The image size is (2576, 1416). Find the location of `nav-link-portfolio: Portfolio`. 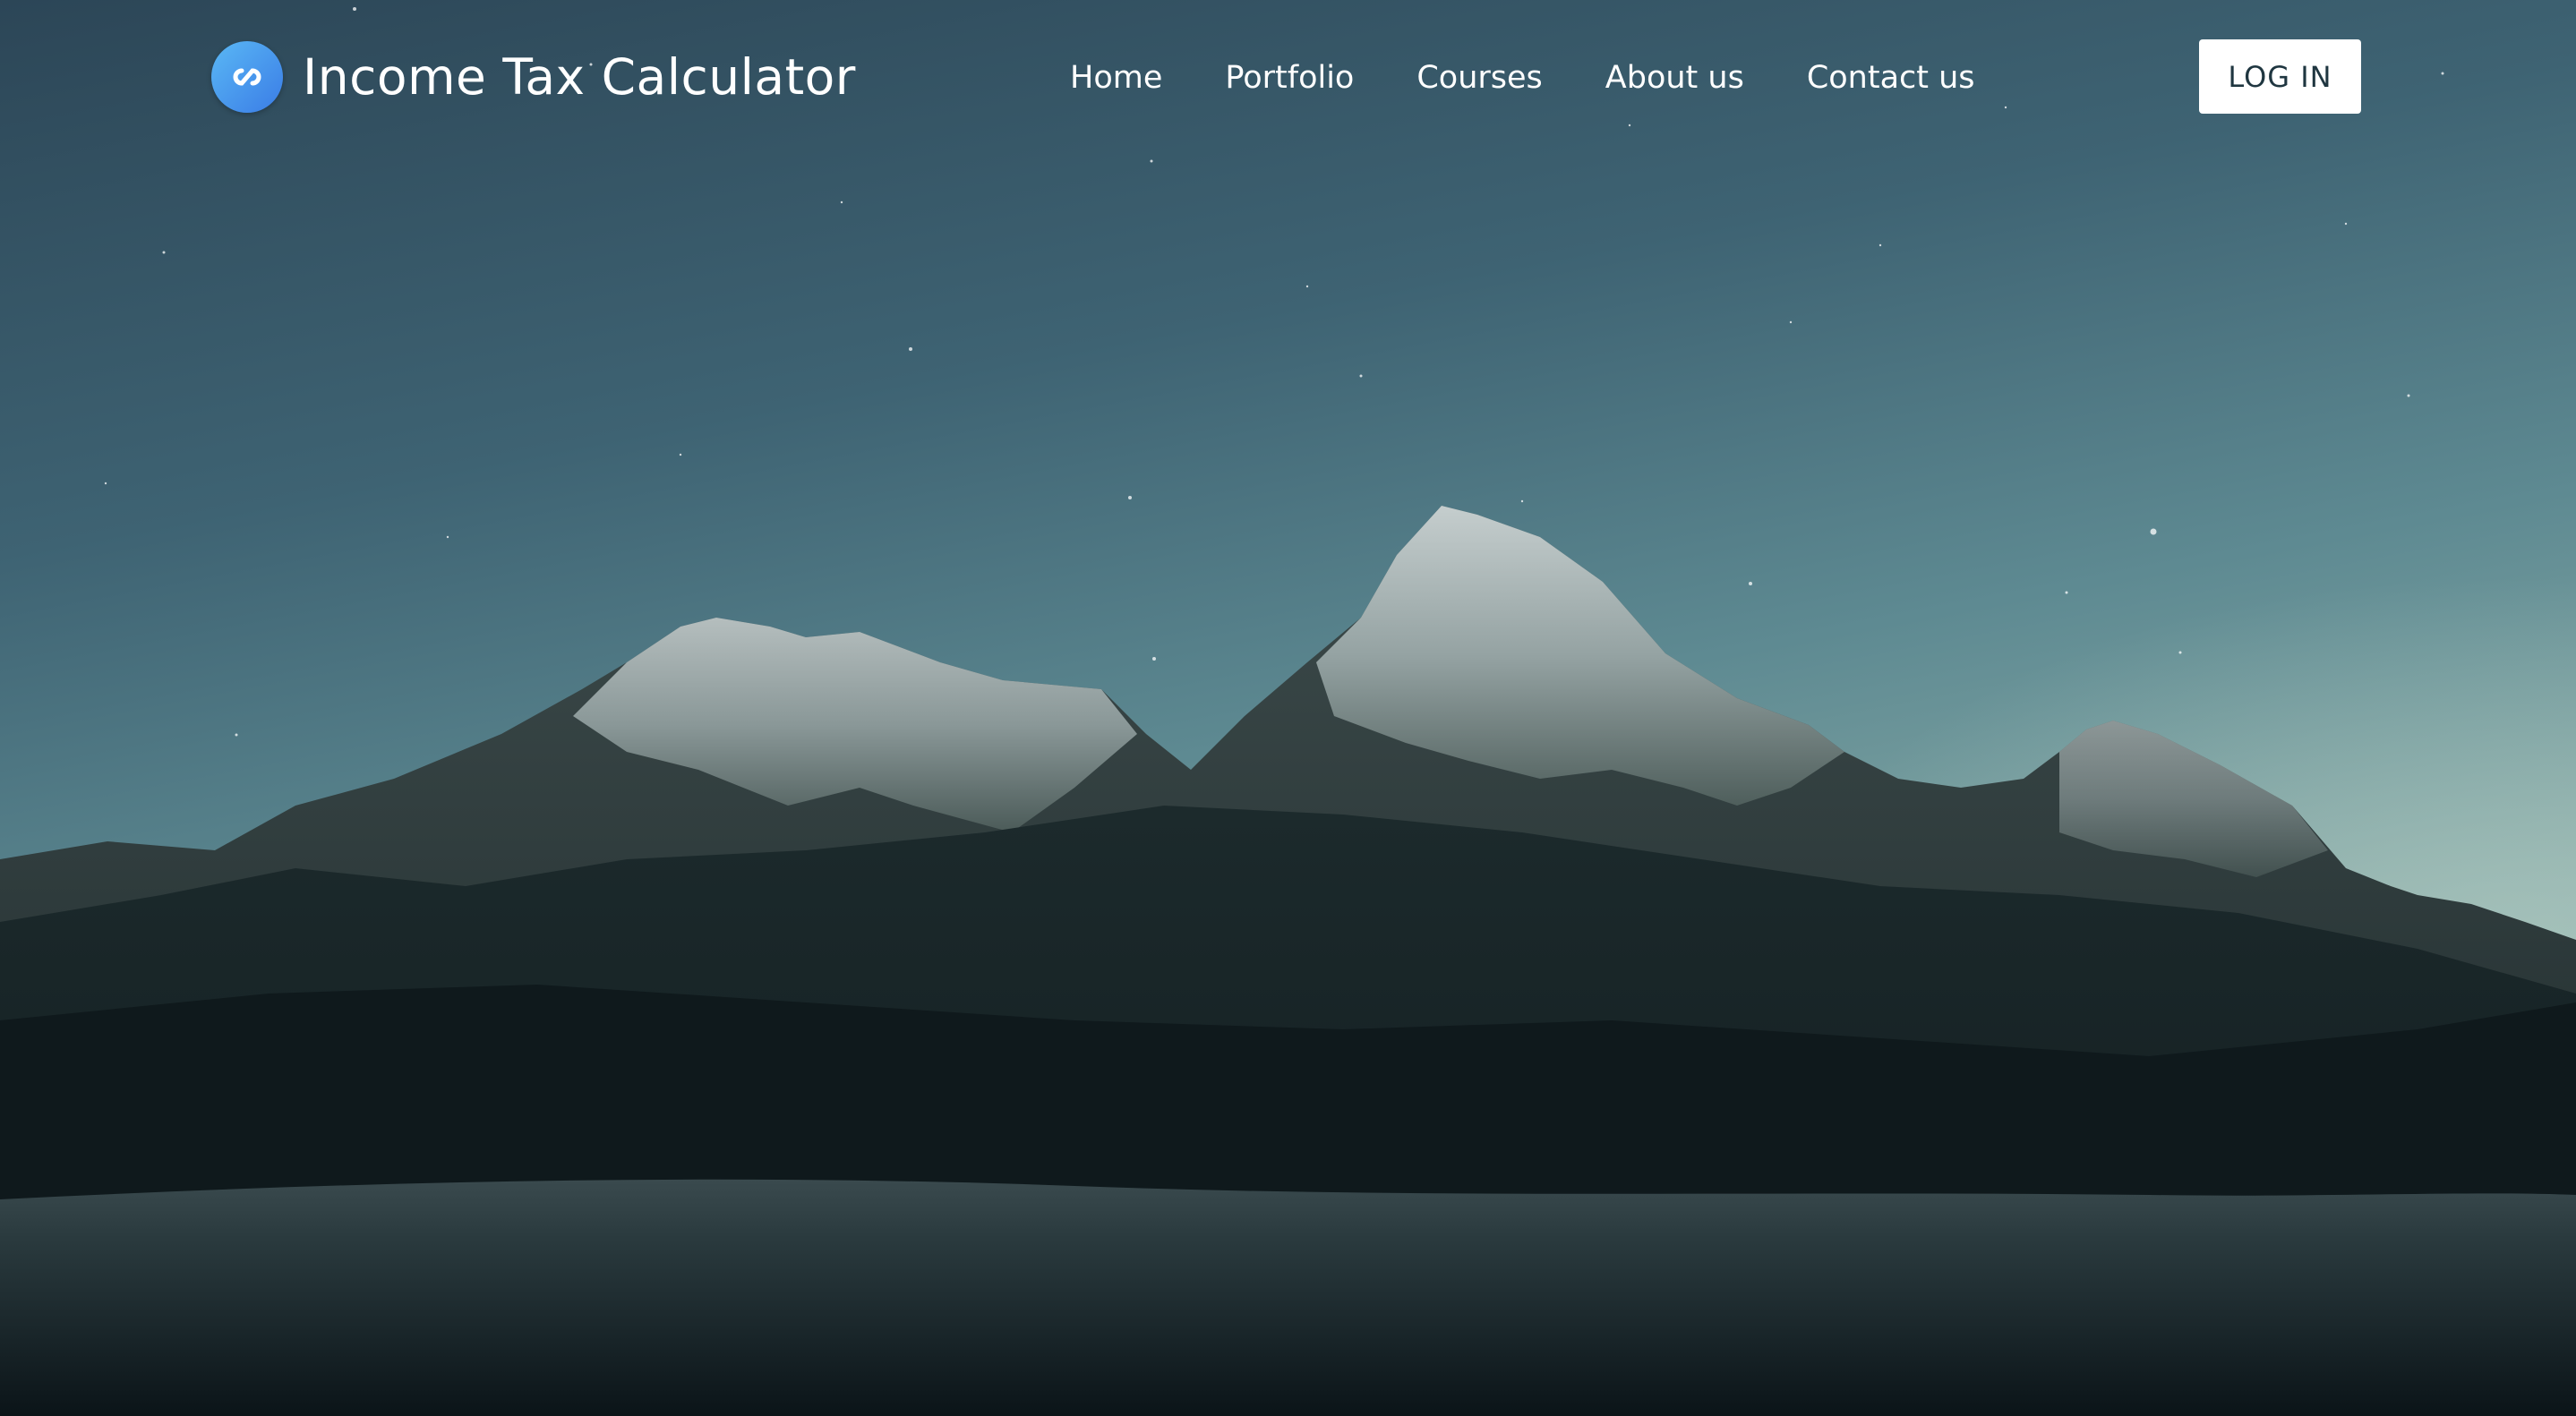

nav-link-portfolio: Portfolio is located at coordinates (1289, 78).